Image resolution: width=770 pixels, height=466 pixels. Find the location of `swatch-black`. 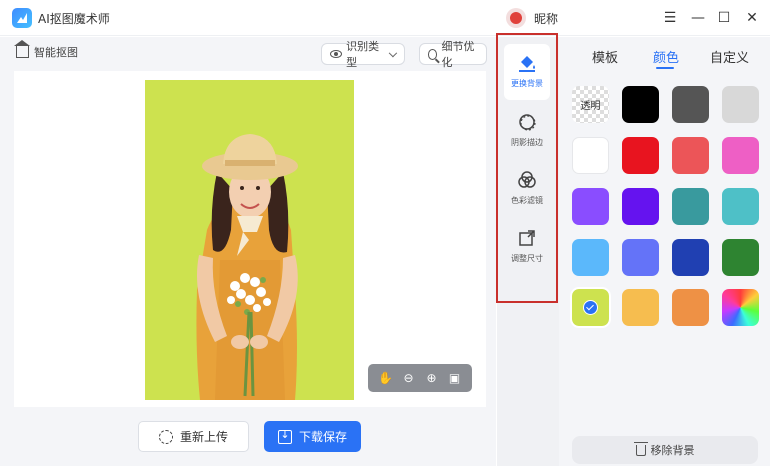

swatch-black is located at coordinates (640, 104).